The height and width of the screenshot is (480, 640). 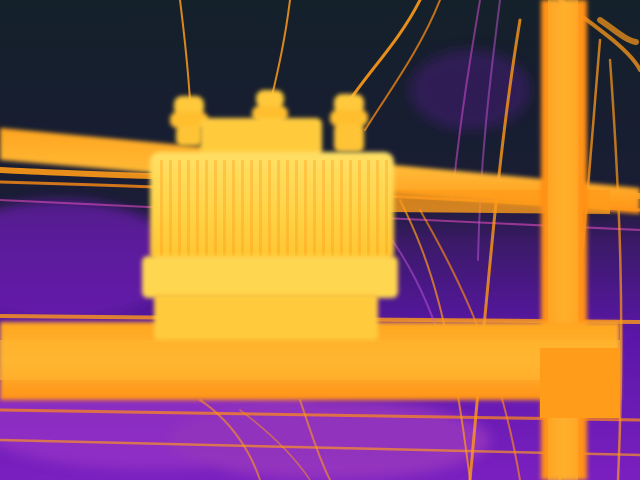 I want to click on transformer-bushing-right, so click(x=349, y=123).